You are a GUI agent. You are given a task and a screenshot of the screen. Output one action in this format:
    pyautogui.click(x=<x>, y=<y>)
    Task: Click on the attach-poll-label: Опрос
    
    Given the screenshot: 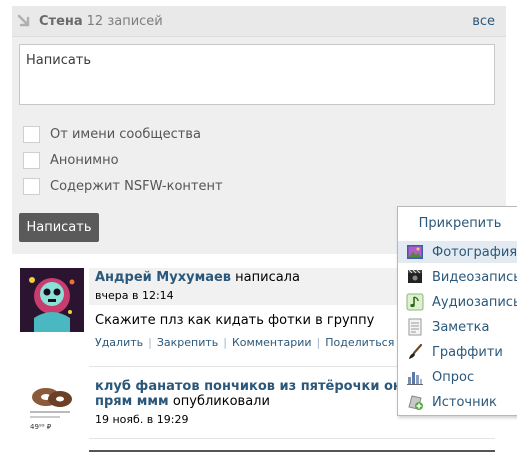 What is the action you would take?
    pyautogui.click(x=453, y=377)
    